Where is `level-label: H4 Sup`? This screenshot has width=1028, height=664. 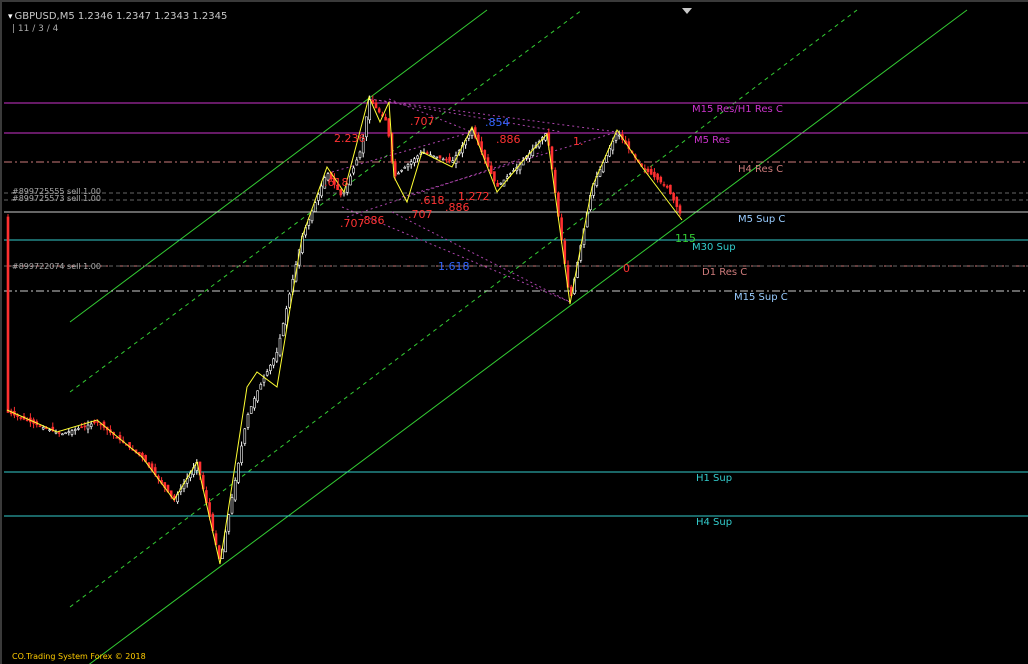 level-label: H4 Sup is located at coordinates (714, 522).